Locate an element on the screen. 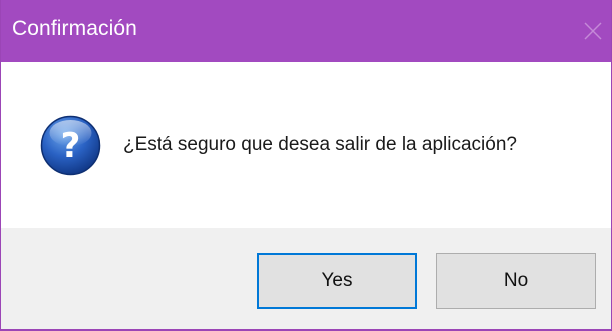 The height and width of the screenshot is (331, 612). close-button is located at coordinates (589, 31).